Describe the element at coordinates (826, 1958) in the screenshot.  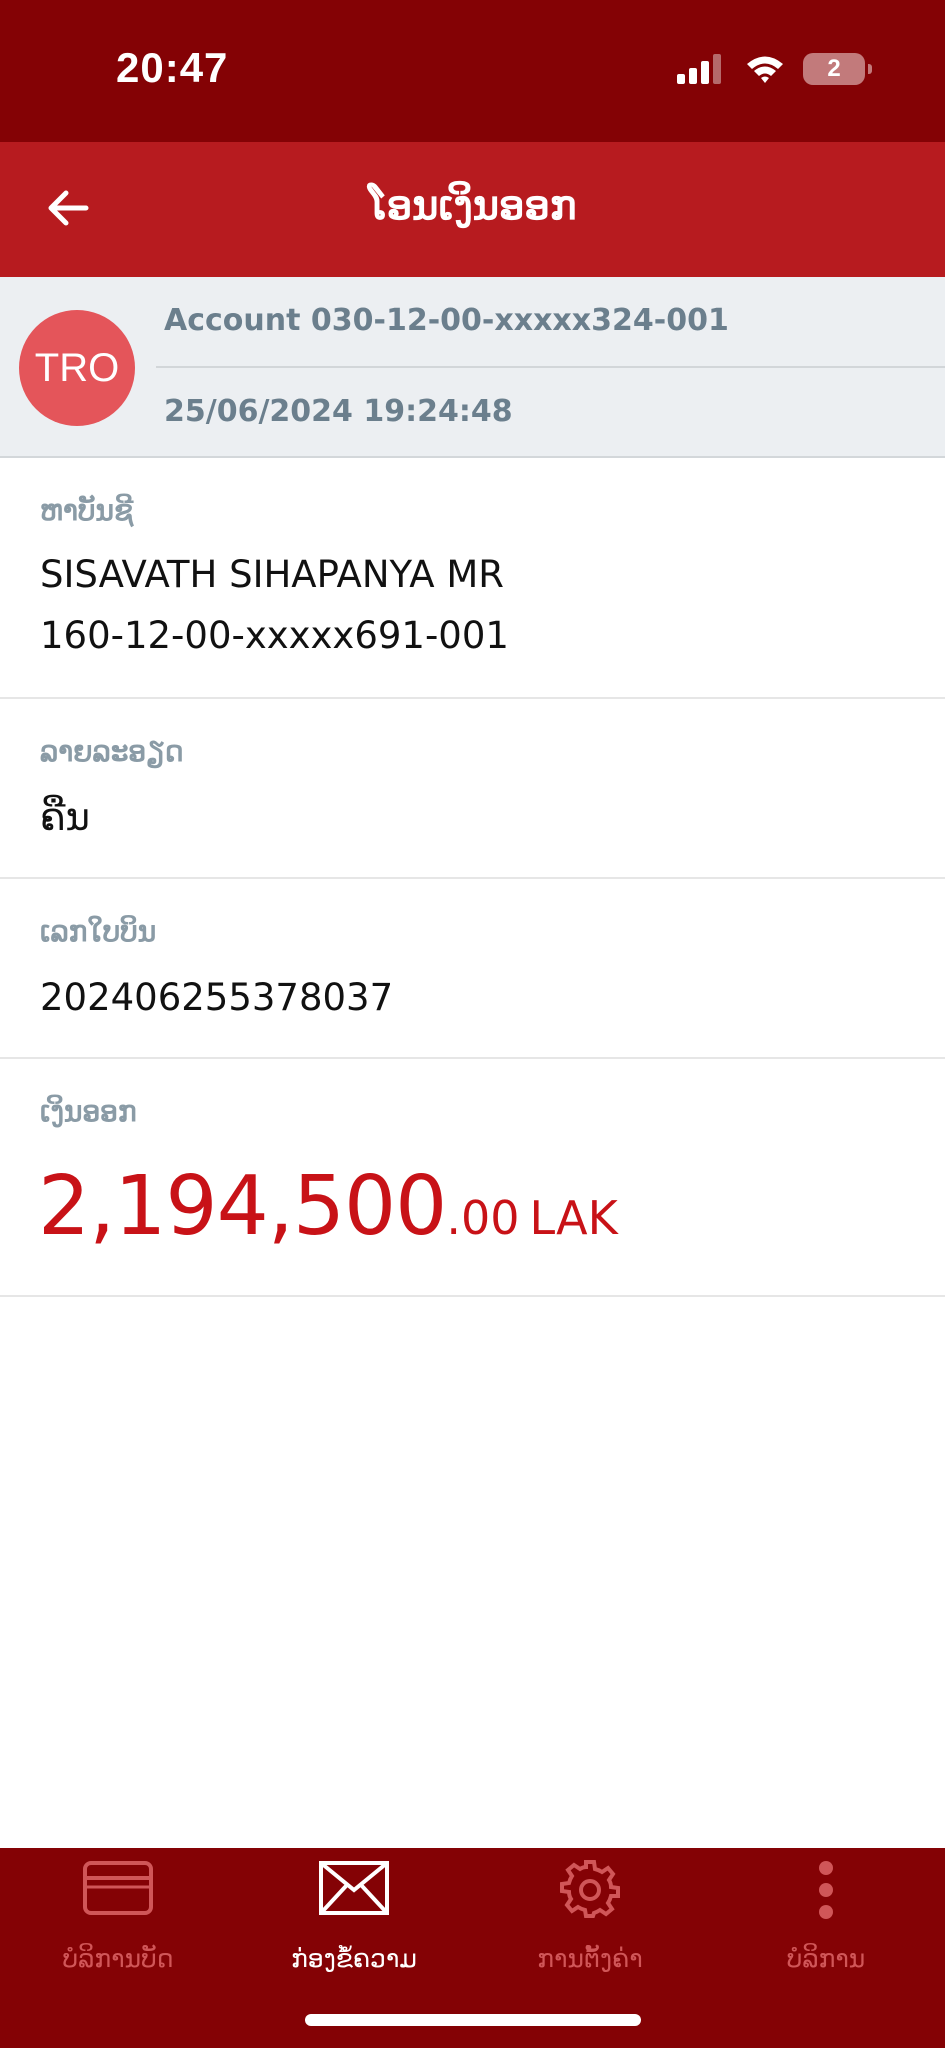
I see `tab-label: ບໍລິການ` at that location.